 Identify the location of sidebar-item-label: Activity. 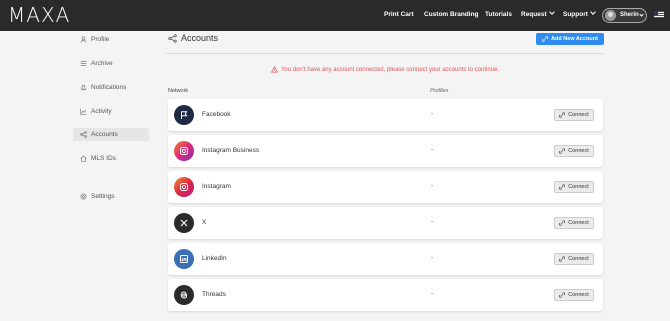
(101, 111).